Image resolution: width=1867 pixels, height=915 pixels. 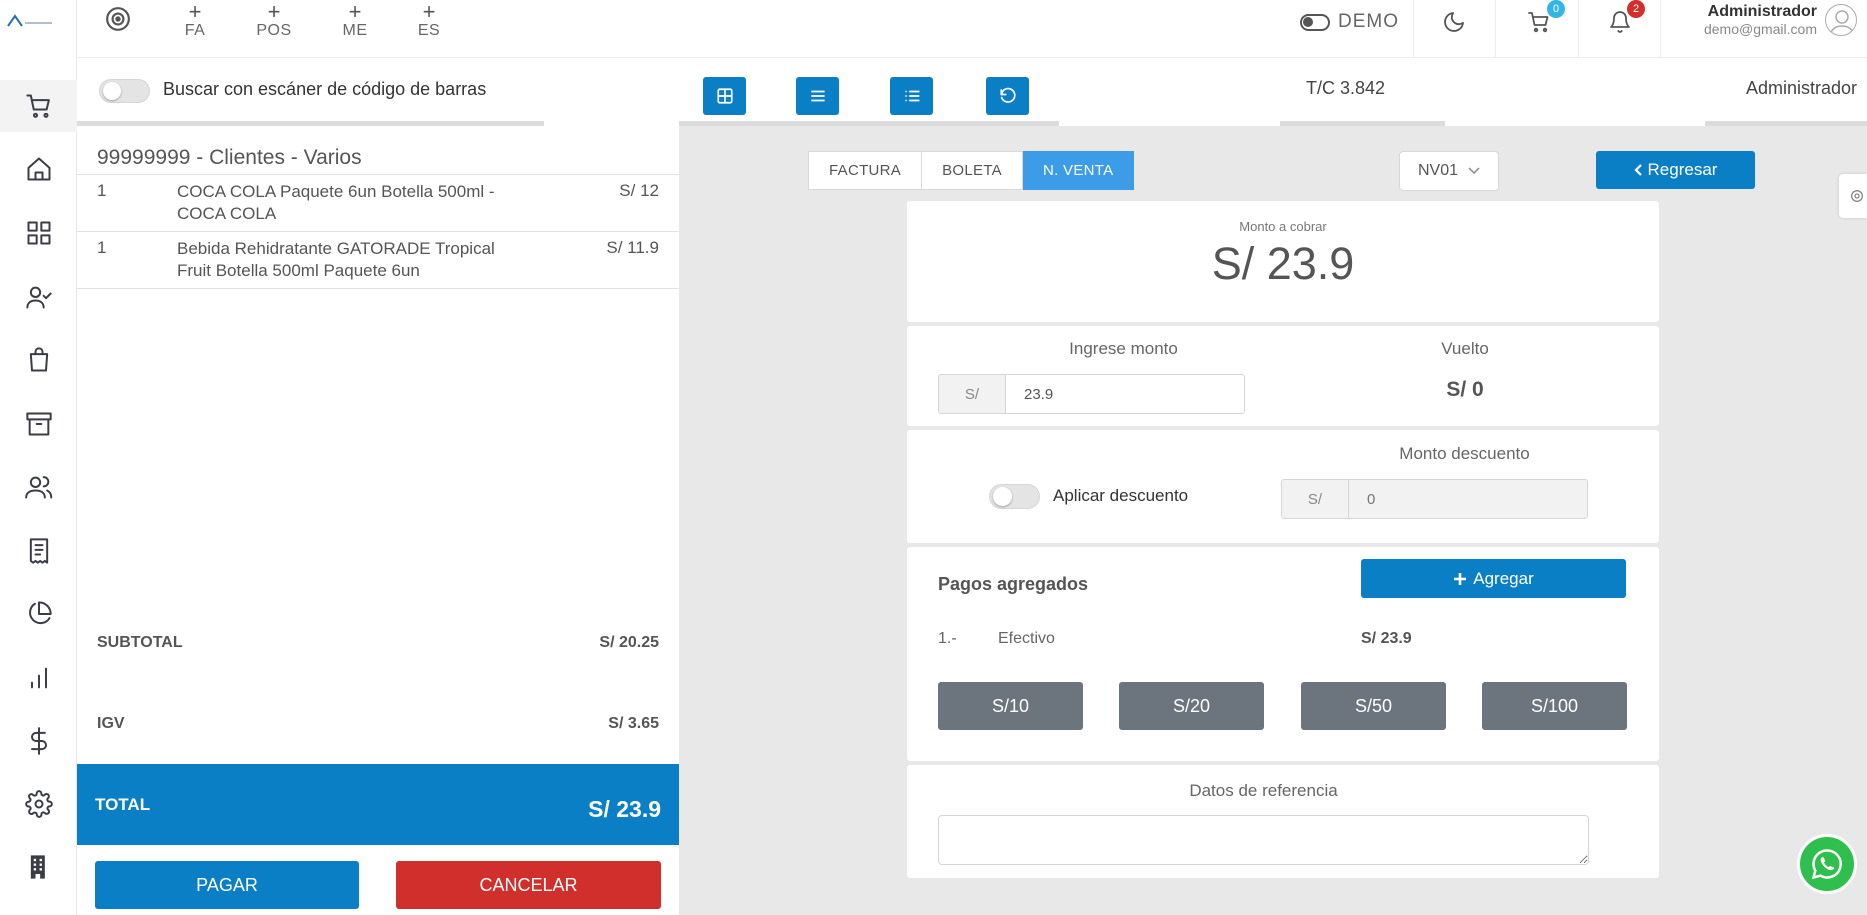 What do you see at coordinates (325, 89) in the screenshot?
I see `barcode-scanner-label: Buscar con escáner de código de barras` at bounding box center [325, 89].